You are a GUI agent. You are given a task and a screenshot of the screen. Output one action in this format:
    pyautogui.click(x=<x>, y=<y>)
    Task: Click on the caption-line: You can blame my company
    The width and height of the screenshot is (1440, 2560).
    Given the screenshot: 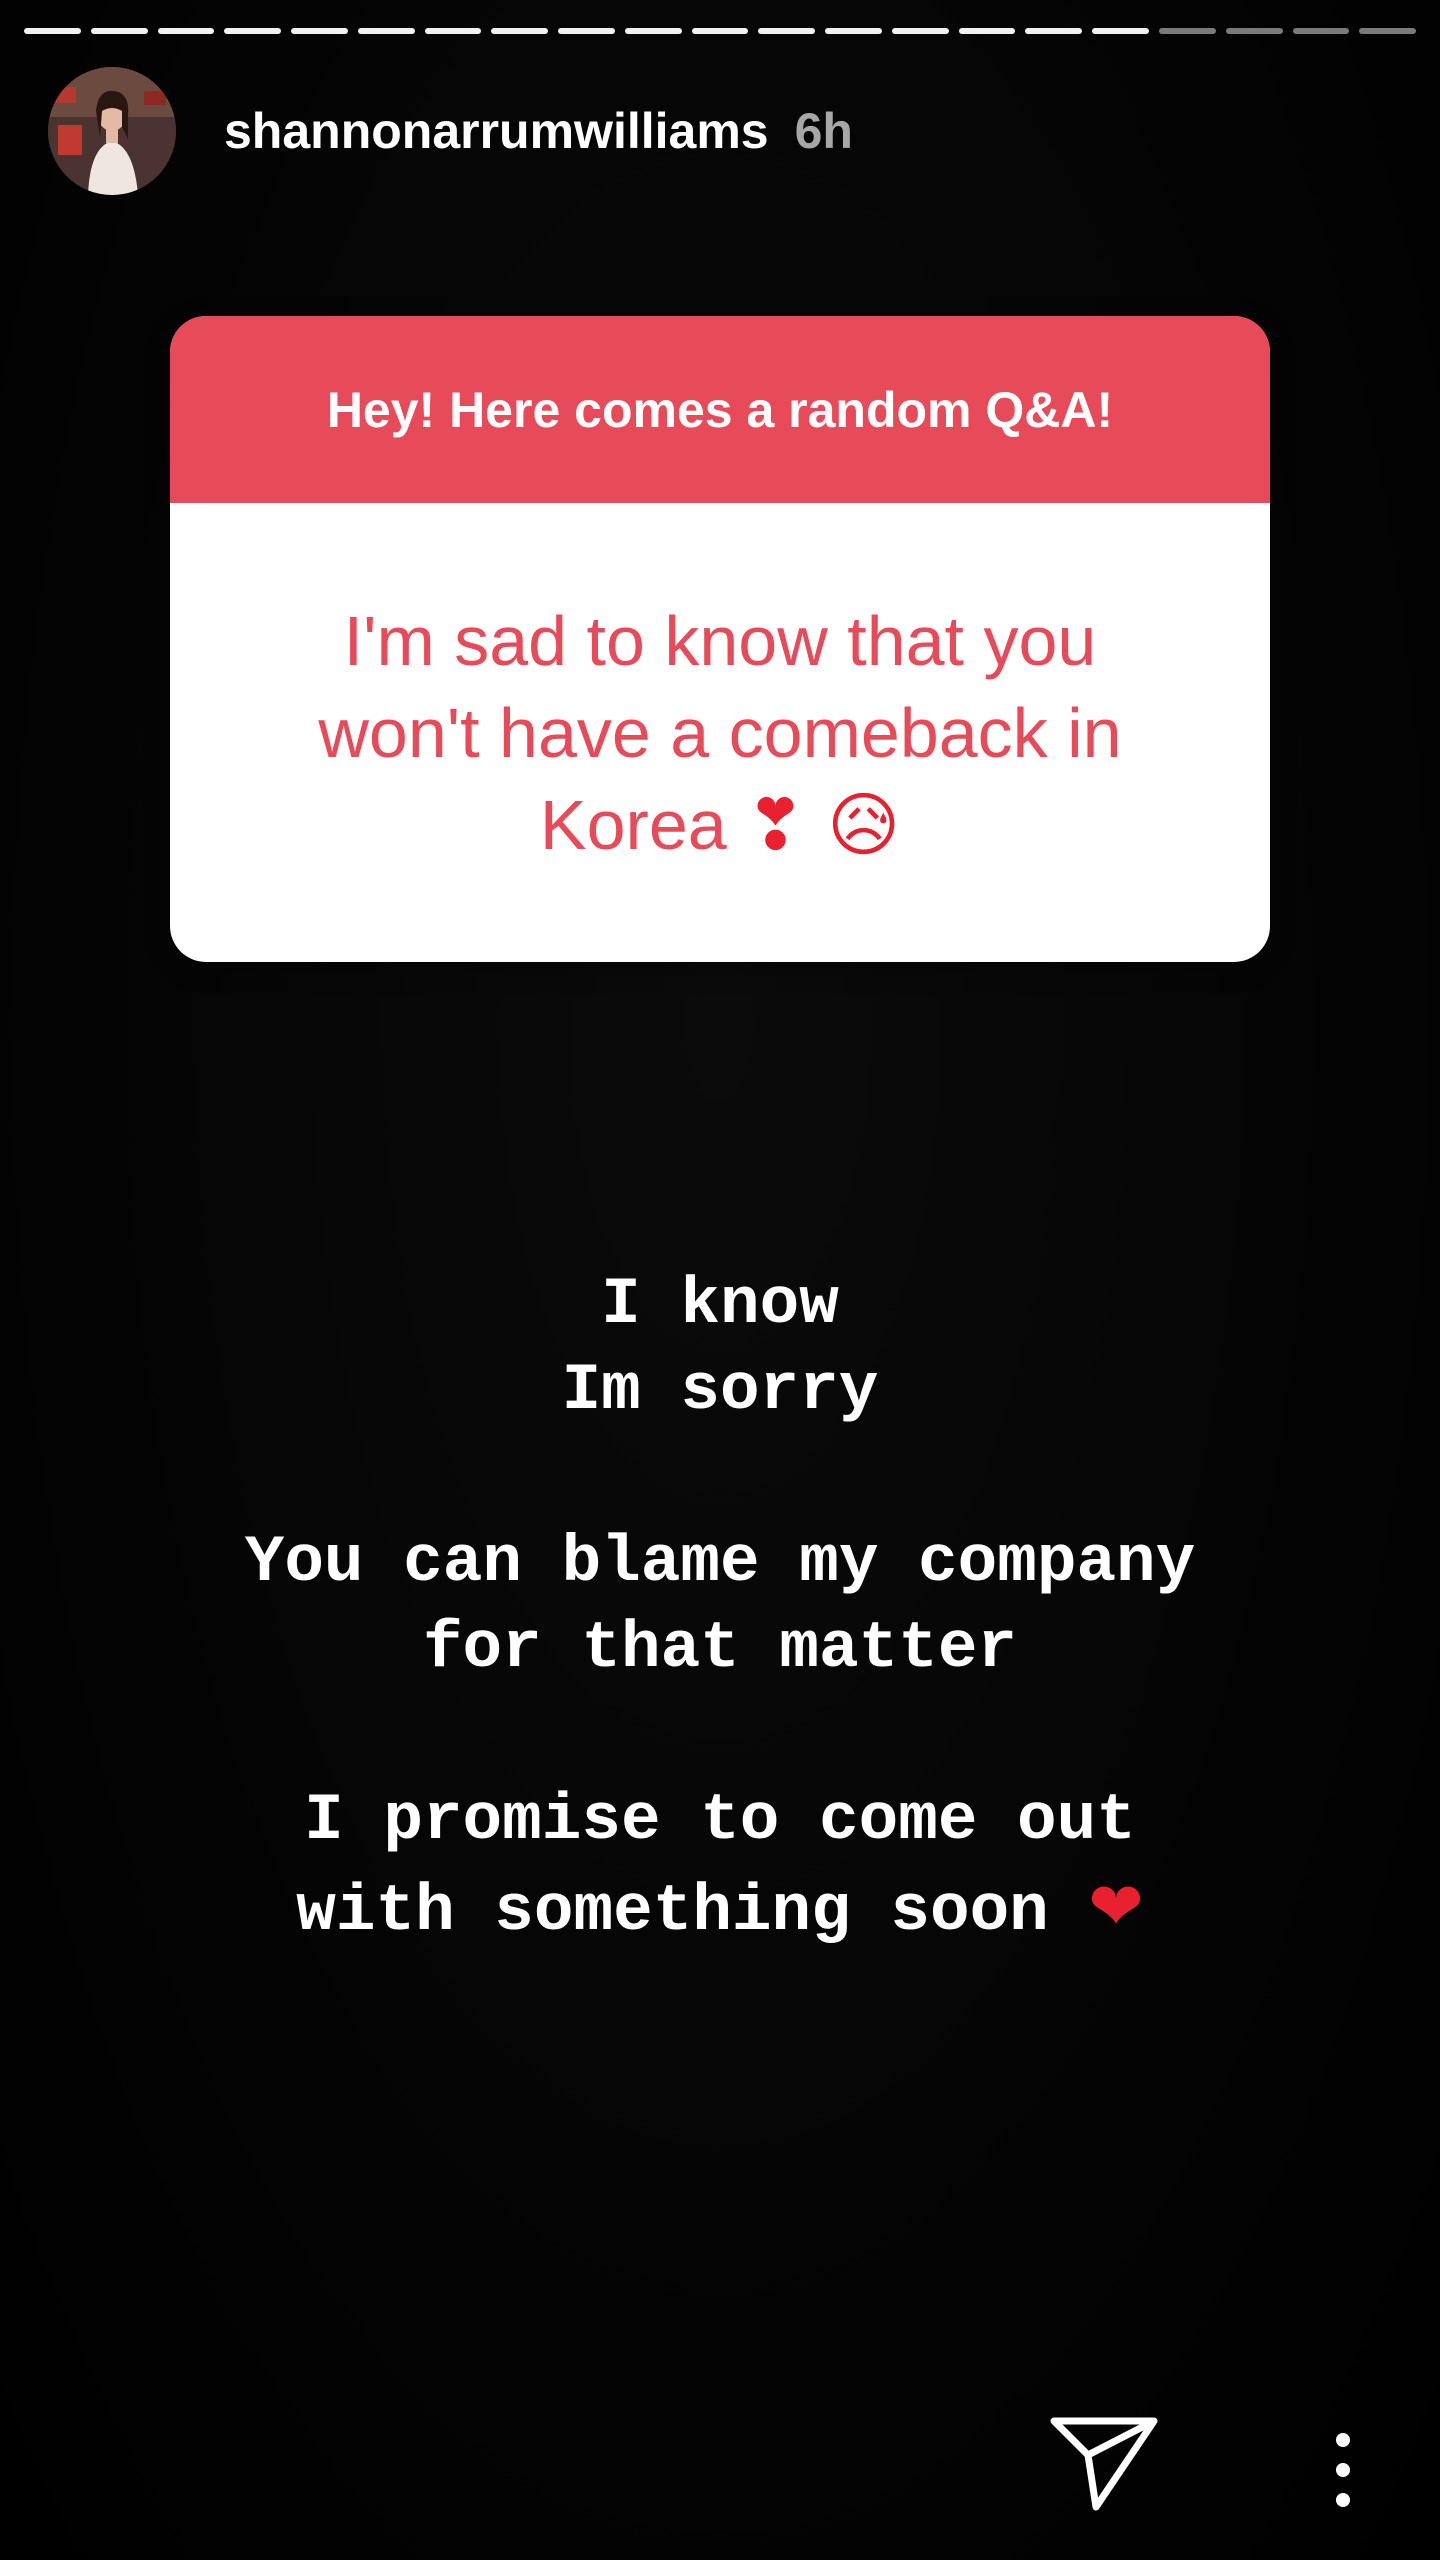 What is the action you would take?
    pyautogui.click(x=720, y=1562)
    